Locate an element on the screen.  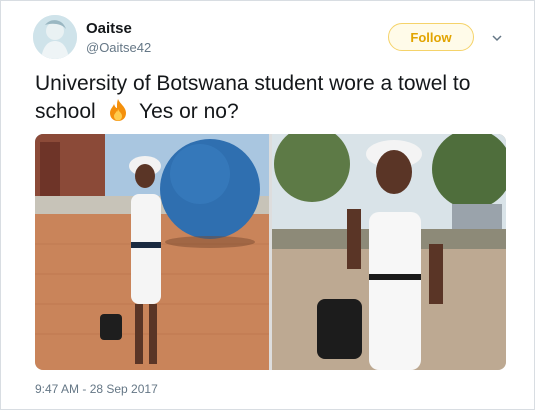
chevron-down-icon is located at coordinates (497, 38).